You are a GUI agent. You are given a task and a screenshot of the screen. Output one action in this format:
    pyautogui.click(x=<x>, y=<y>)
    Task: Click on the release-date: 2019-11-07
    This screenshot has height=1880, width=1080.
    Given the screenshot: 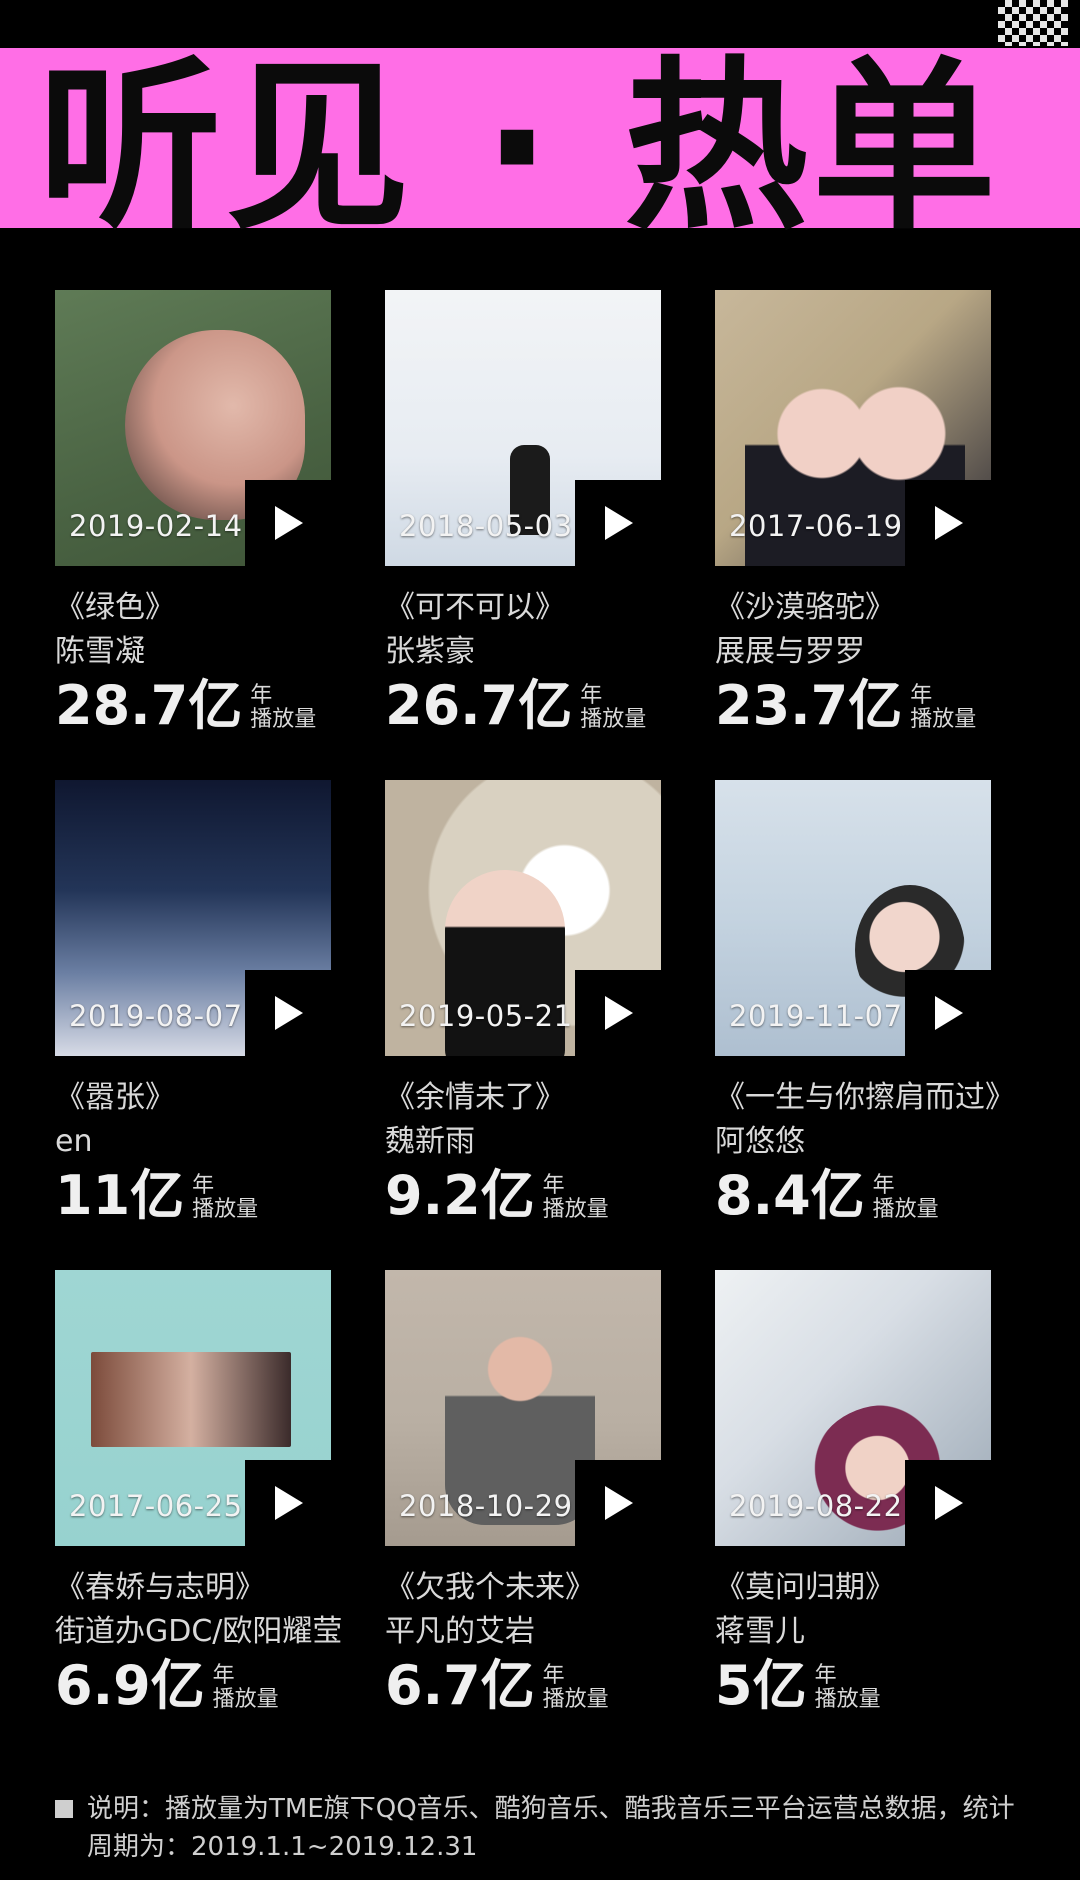 What is the action you would take?
    pyautogui.click(x=816, y=1016)
    